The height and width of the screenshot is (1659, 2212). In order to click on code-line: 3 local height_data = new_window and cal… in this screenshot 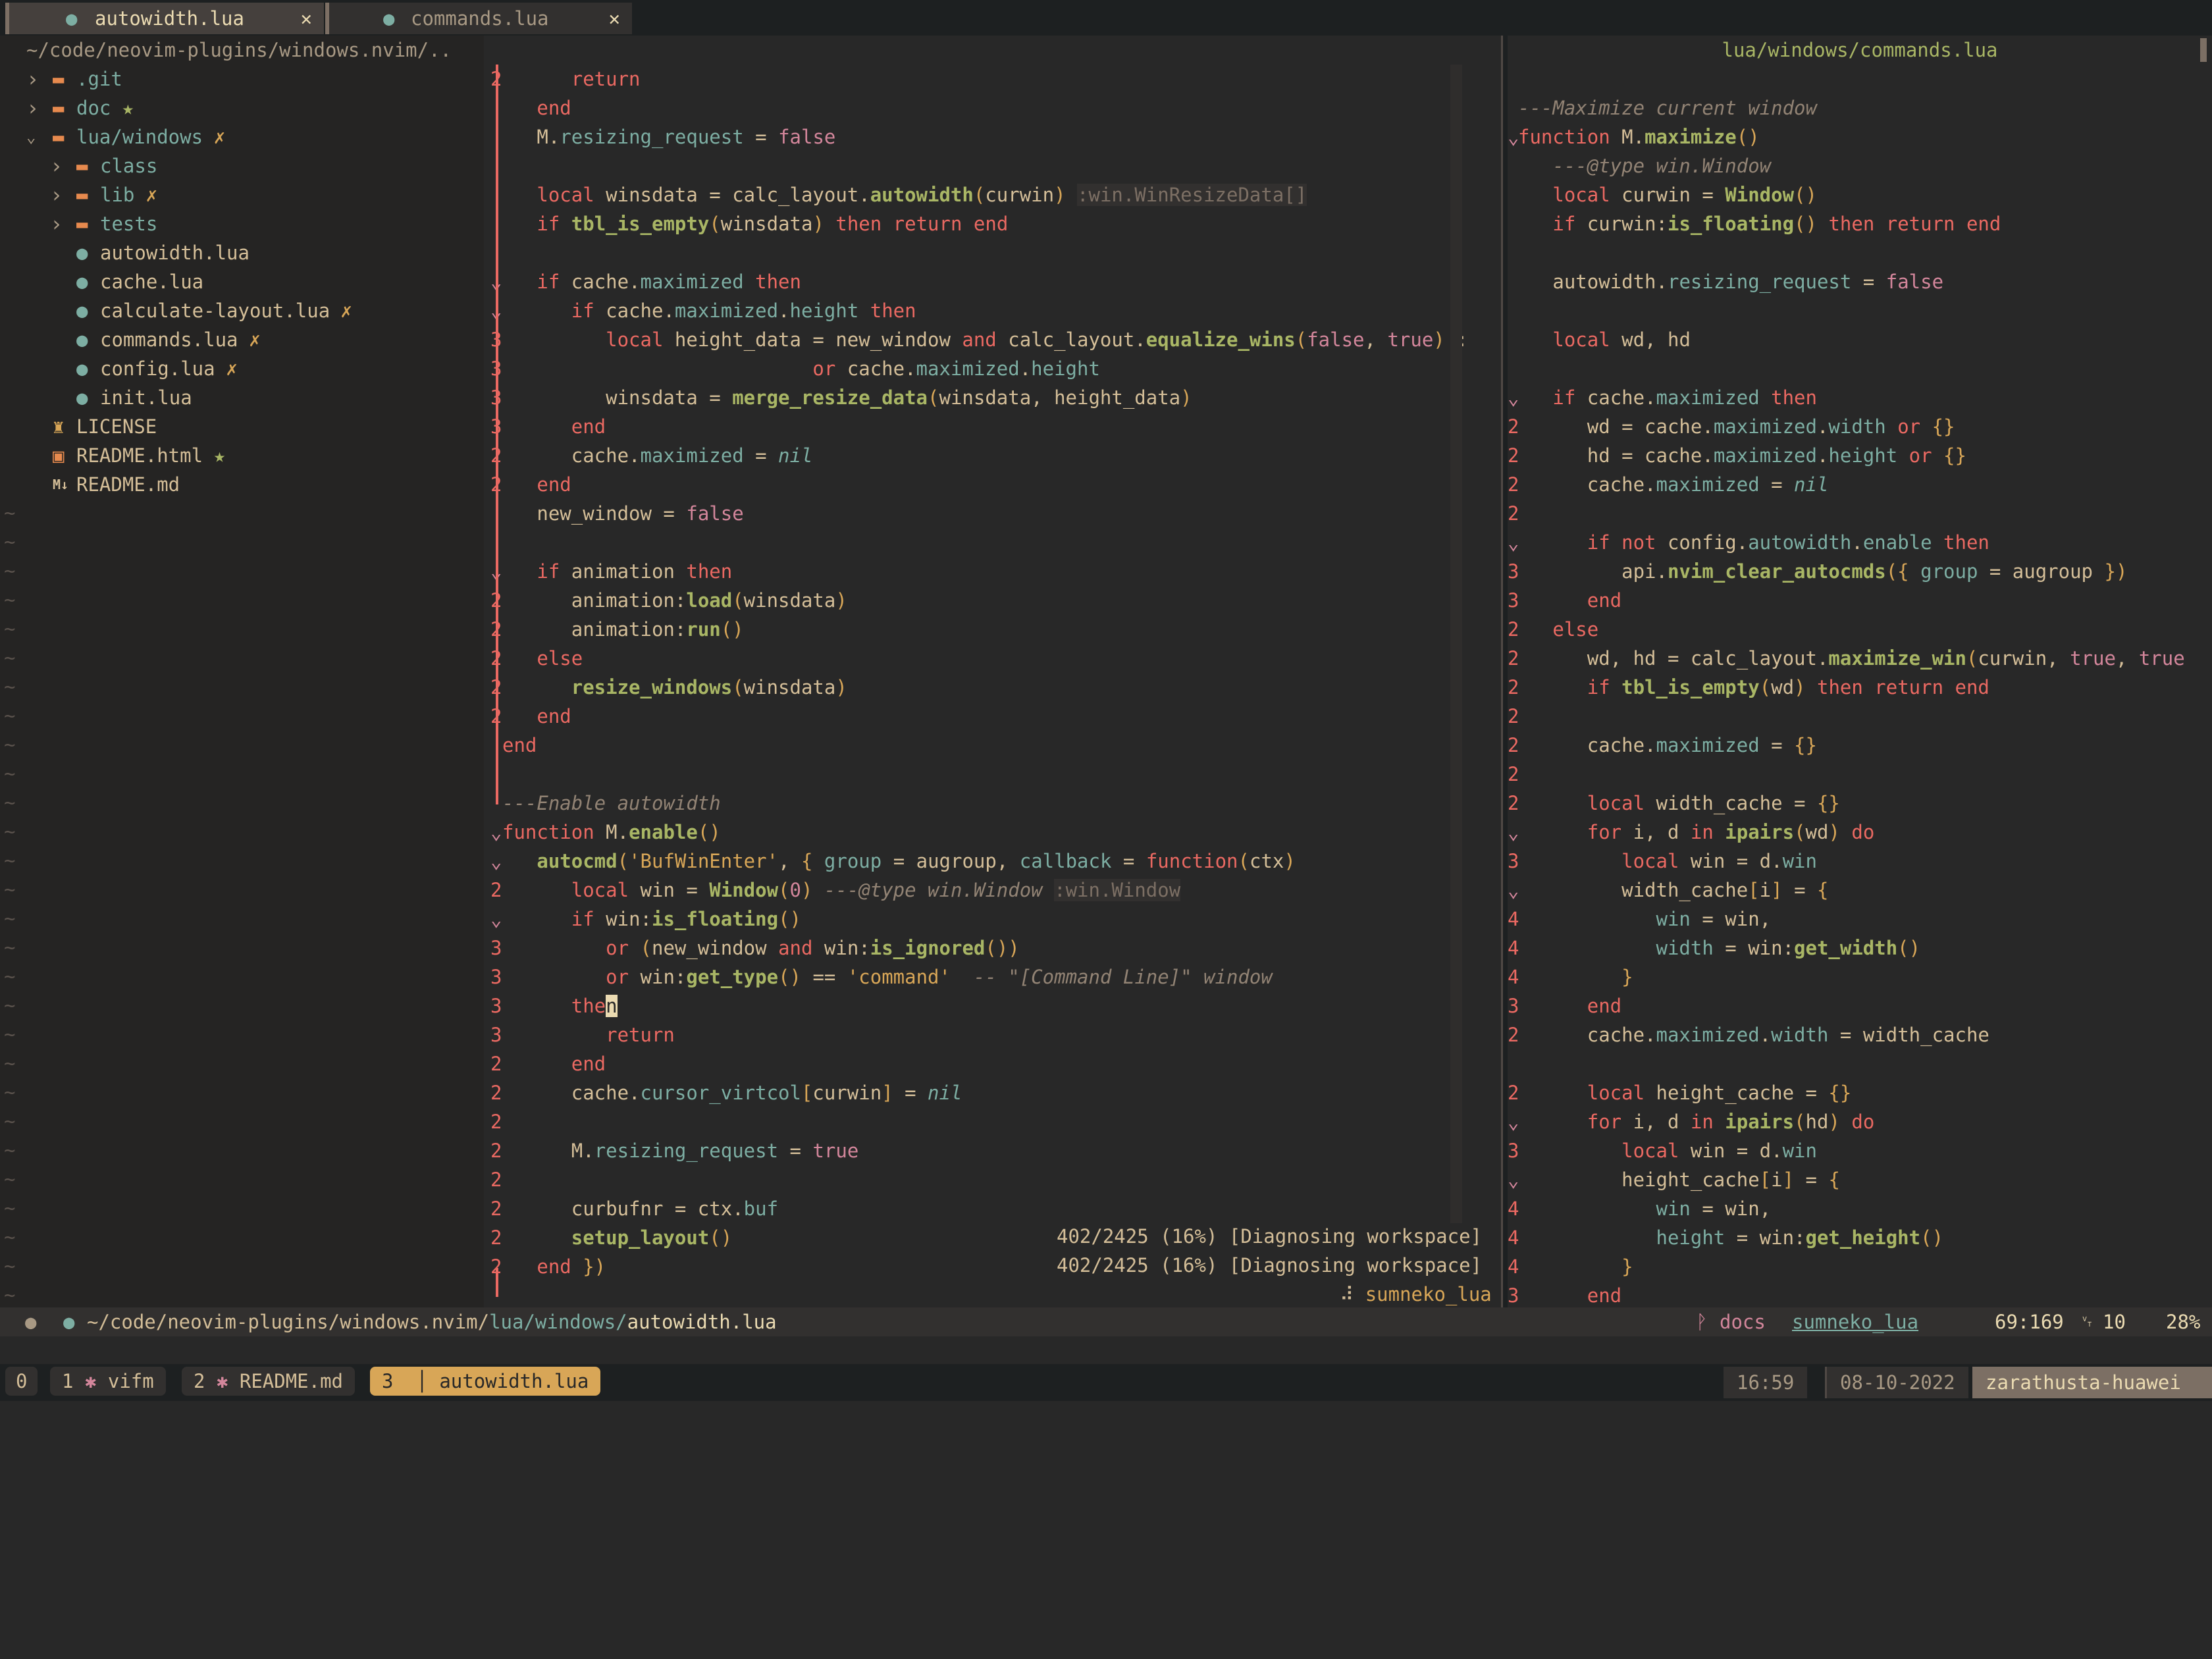, I will do `click(992, 339)`.